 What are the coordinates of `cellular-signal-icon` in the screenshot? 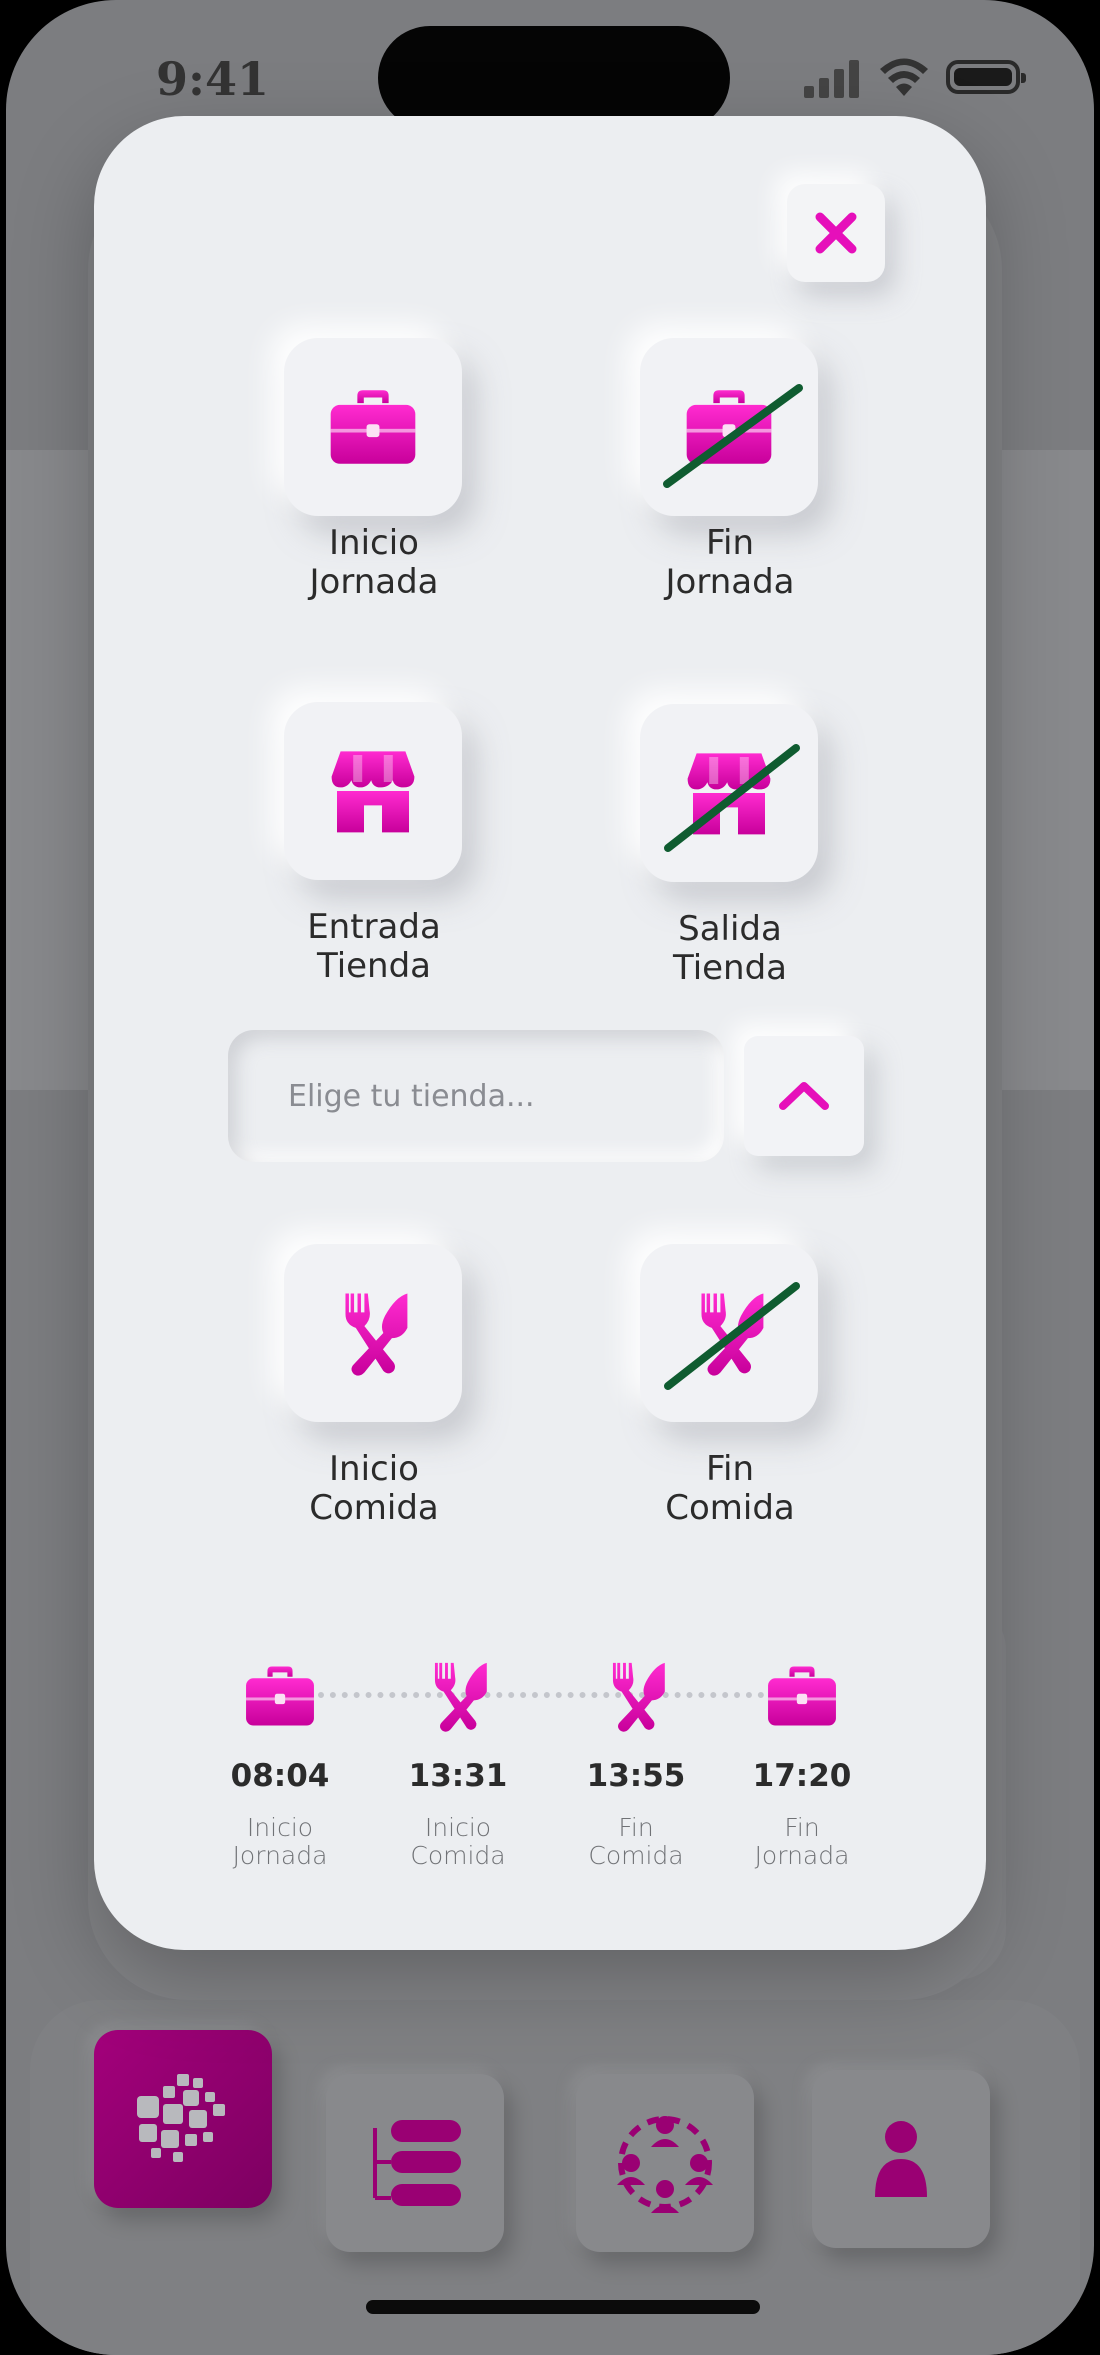 It's located at (831, 79).